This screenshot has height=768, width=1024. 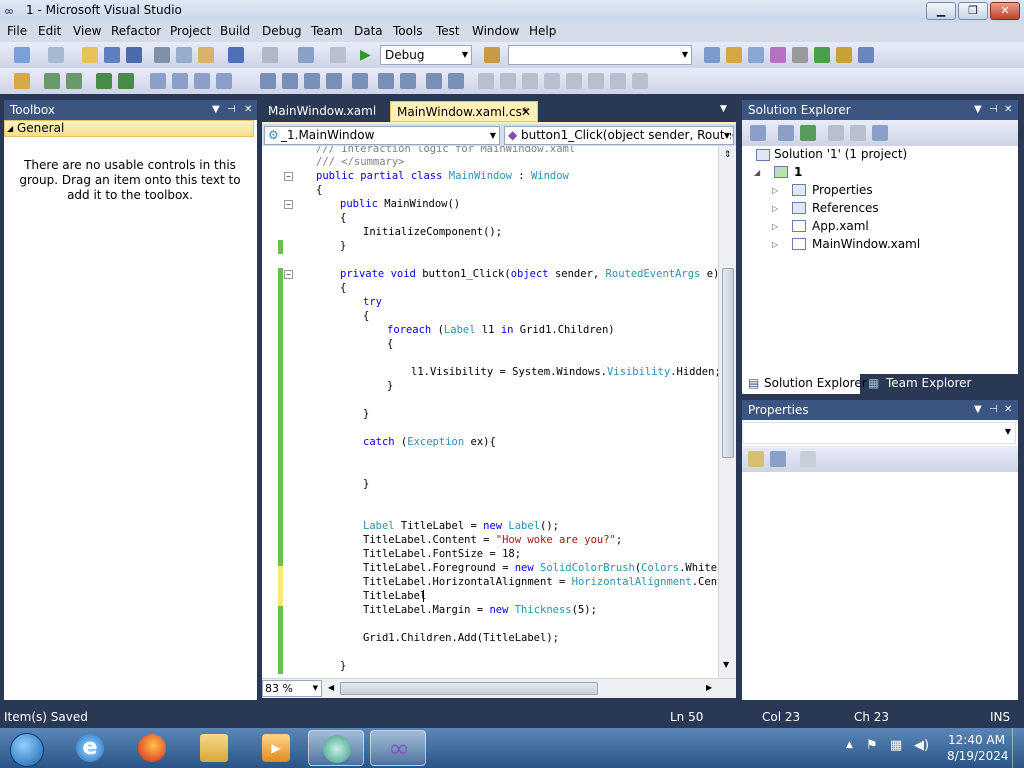 What do you see at coordinates (129, 128) in the screenshot?
I see `toolbox-group-general: ◢ General` at bounding box center [129, 128].